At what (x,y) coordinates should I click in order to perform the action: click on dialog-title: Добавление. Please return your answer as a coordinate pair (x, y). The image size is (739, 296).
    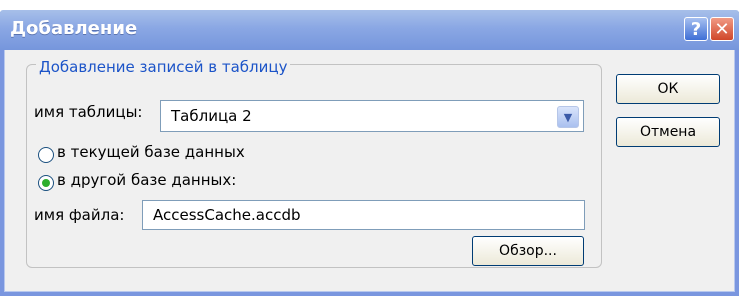
    Looking at the image, I should click on (74, 28).